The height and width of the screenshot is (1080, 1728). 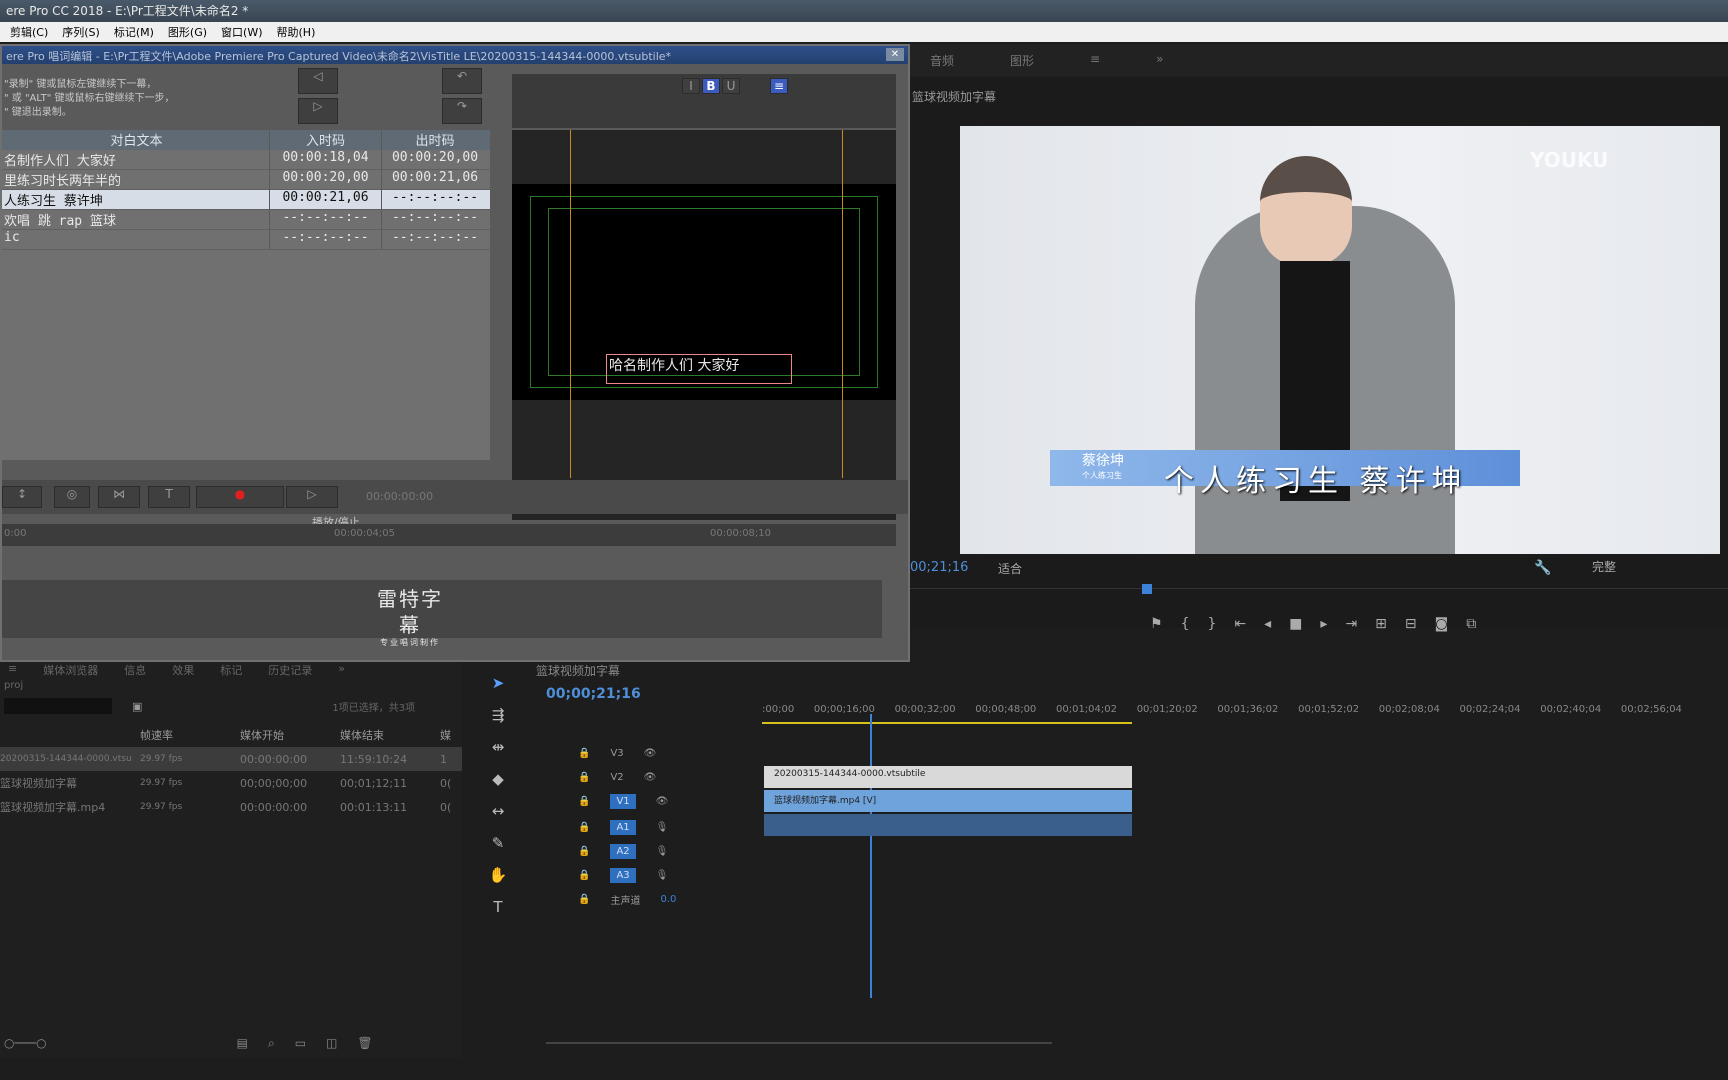 What do you see at coordinates (498, 875) in the screenshot?
I see `hand-icon: ✋` at bounding box center [498, 875].